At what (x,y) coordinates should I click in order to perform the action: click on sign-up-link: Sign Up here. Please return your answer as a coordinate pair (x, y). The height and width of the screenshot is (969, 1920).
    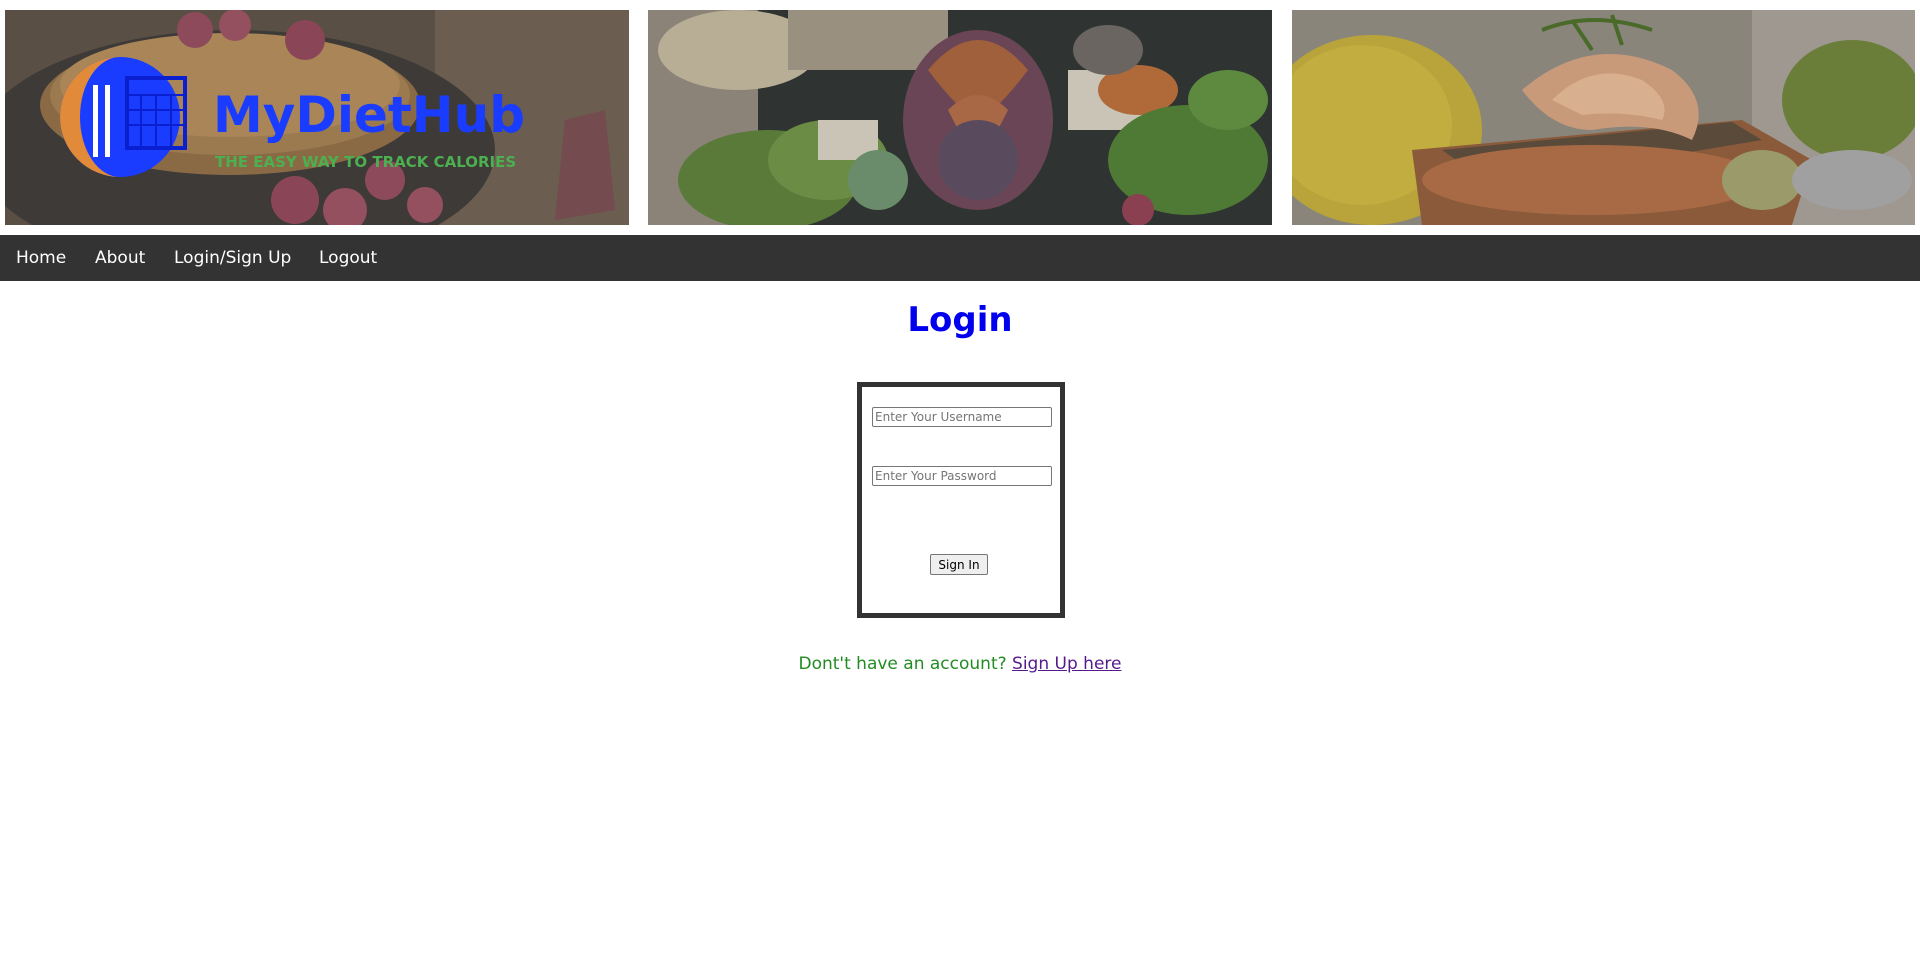
    Looking at the image, I should click on (1066, 664).